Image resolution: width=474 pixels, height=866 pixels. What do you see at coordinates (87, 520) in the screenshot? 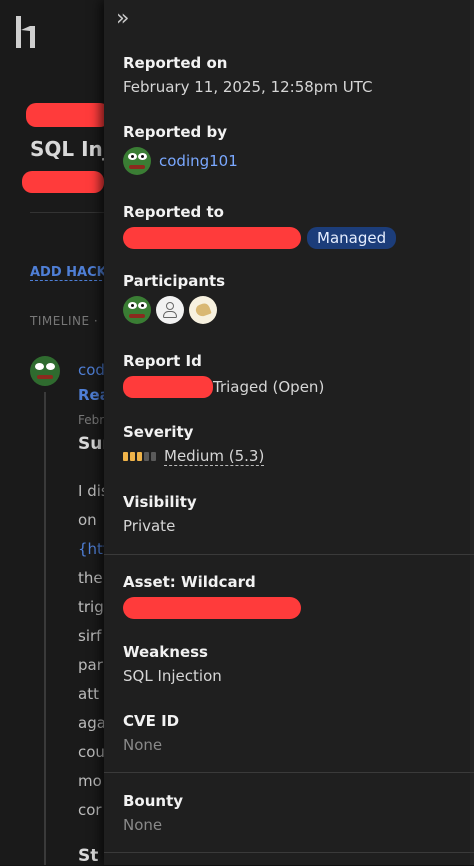
I see `comment-text-fragment: on` at bounding box center [87, 520].